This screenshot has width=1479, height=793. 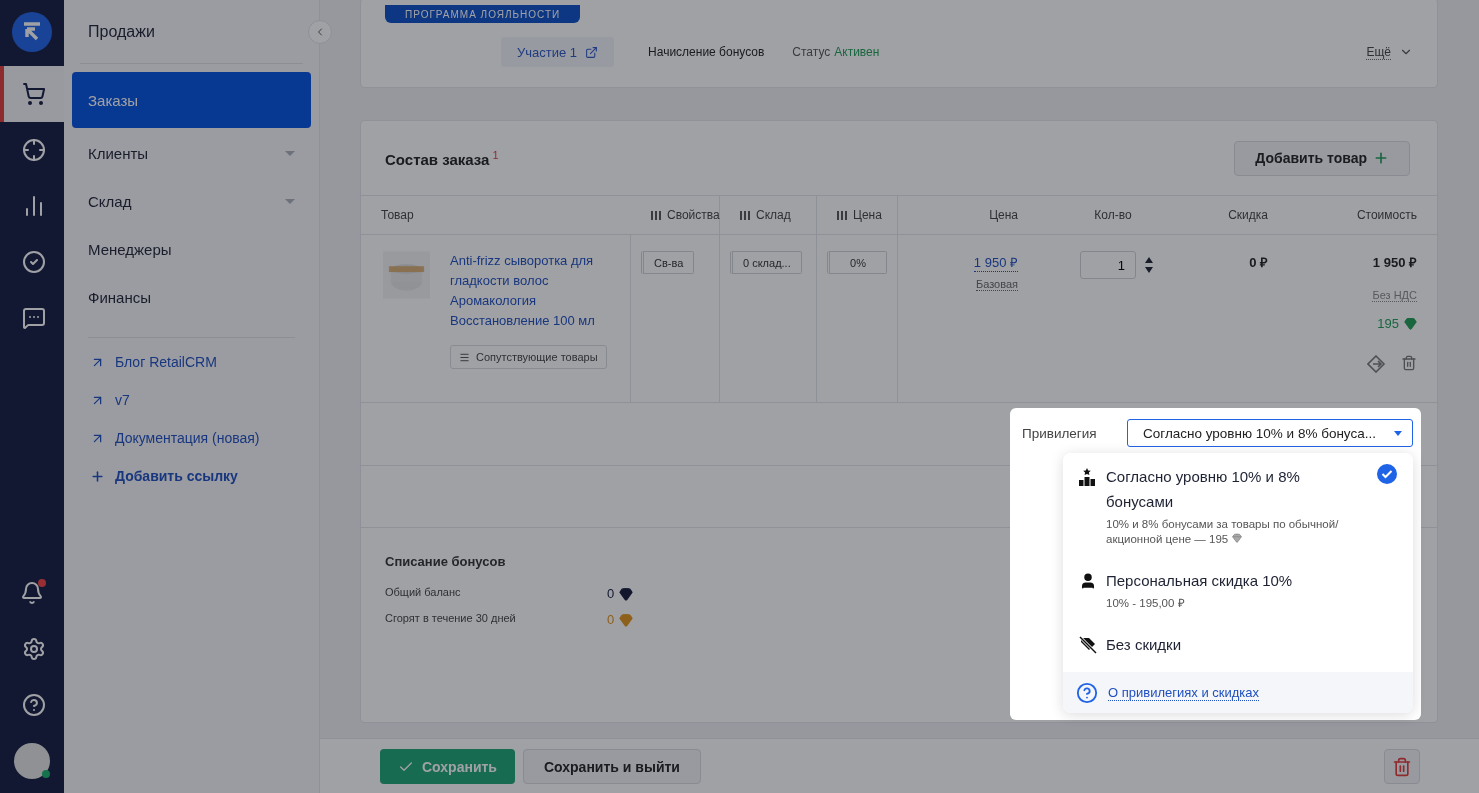 What do you see at coordinates (1088, 645) in the screenshot?
I see `tag-off-icon` at bounding box center [1088, 645].